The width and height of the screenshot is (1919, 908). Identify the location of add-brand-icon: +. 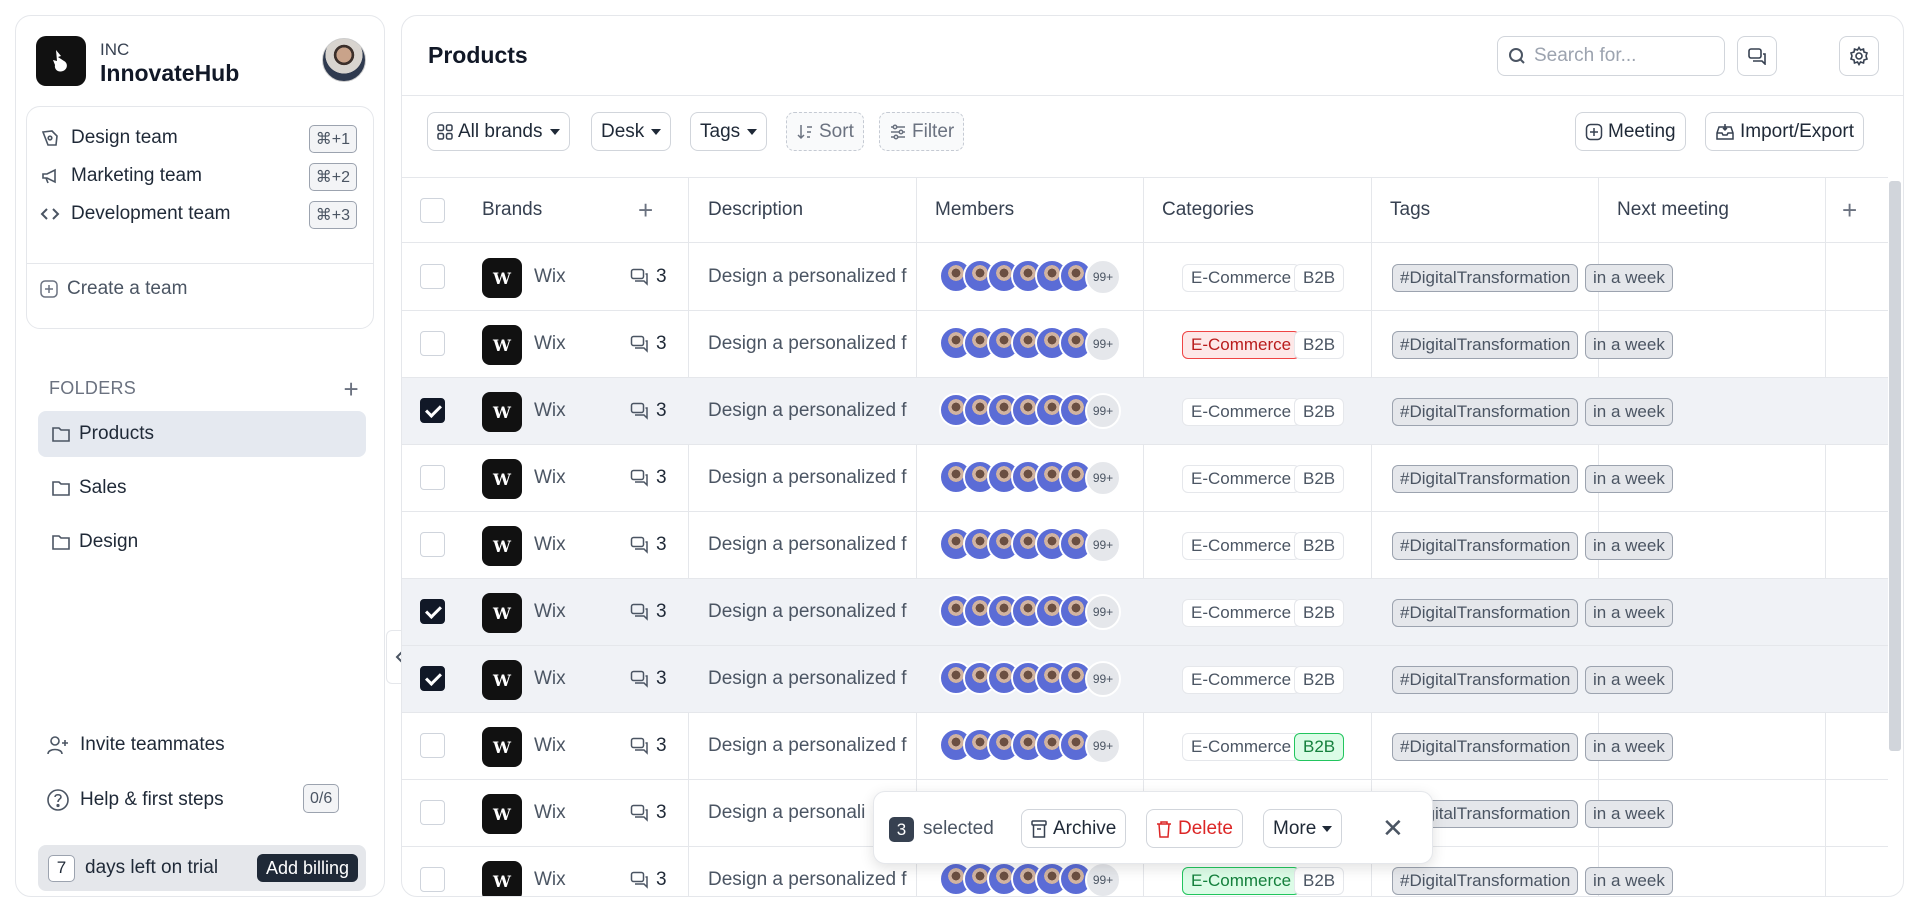
(645, 210).